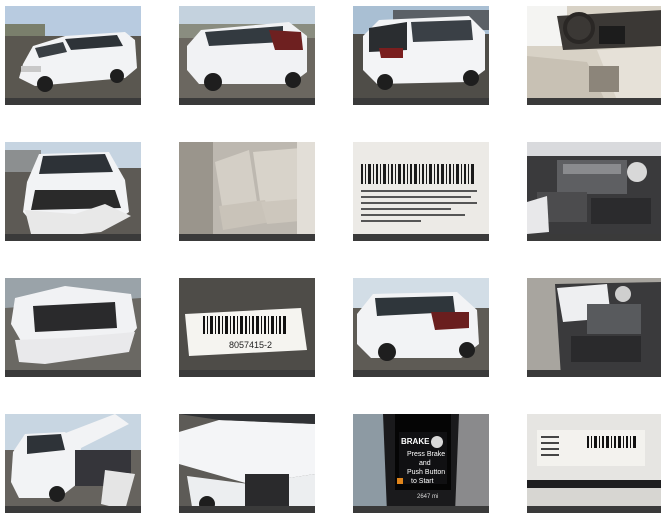 Image resolution: width=661 pixels, height=513 pixels. I want to click on hood-open-front-image, so click(73, 463).